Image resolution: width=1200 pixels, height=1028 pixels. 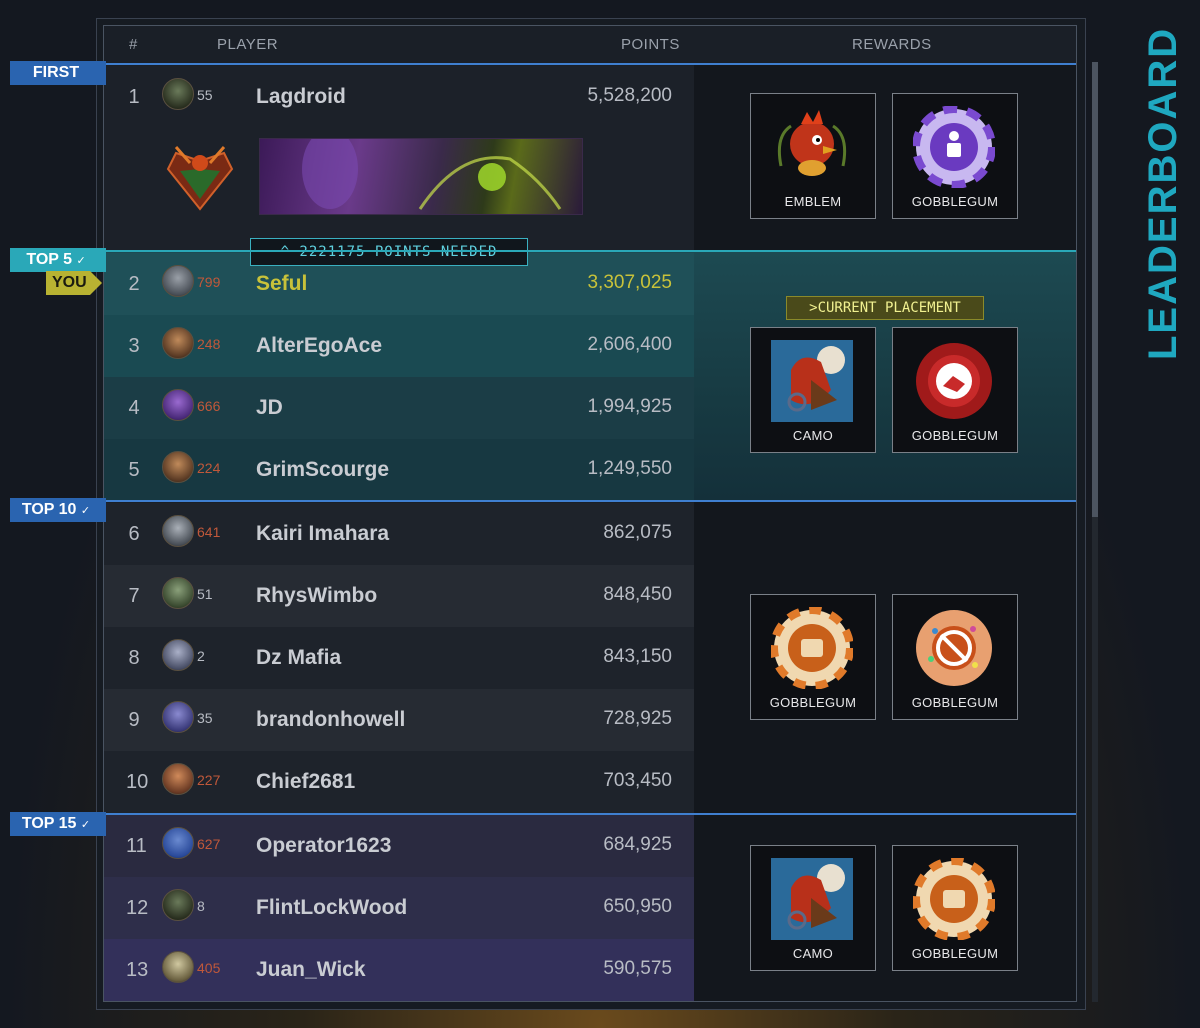 I want to click on divider-top15, so click(x=590, y=814).